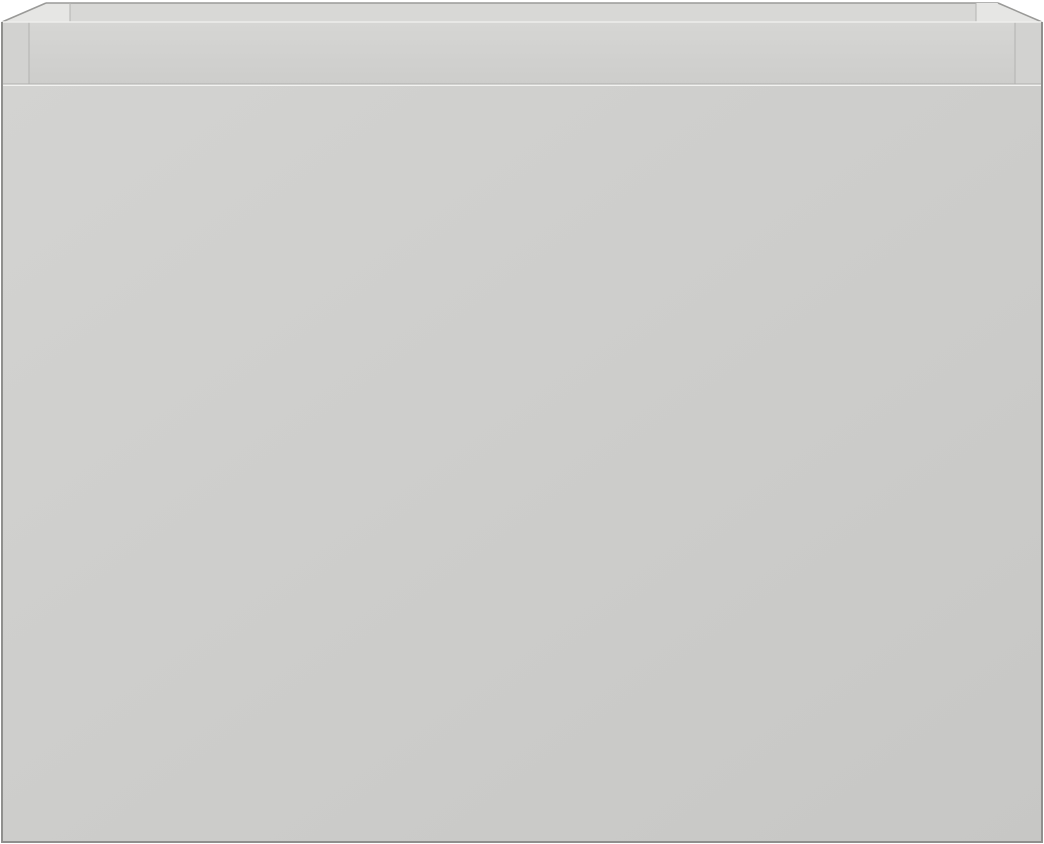 This screenshot has width=1044, height=844. What do you see at coordinates (522, 53) in the screenshot?
I see `cabinet-top-rim` at bounding box center [522, 53].